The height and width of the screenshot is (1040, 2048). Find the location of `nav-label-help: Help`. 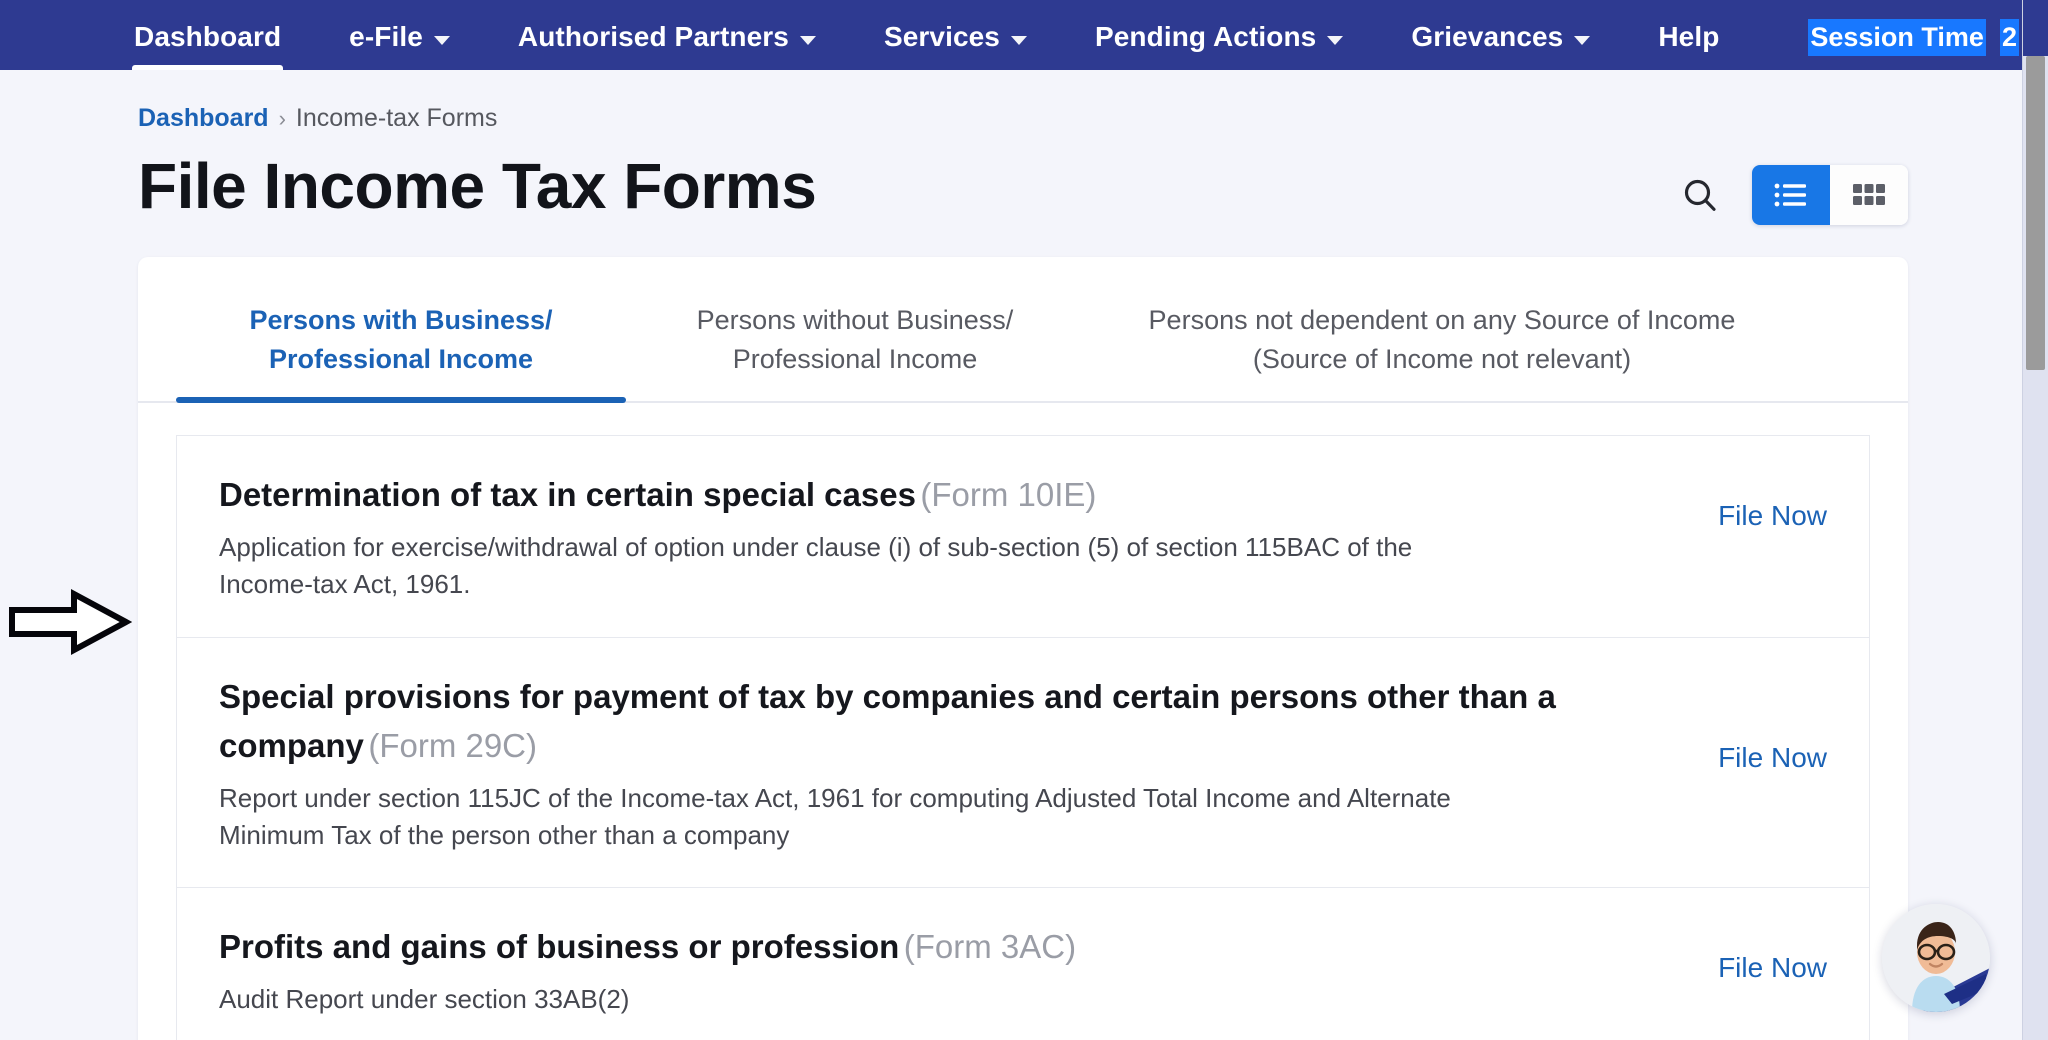

nav-label-help: Help is located at coordinates (1689, 36).